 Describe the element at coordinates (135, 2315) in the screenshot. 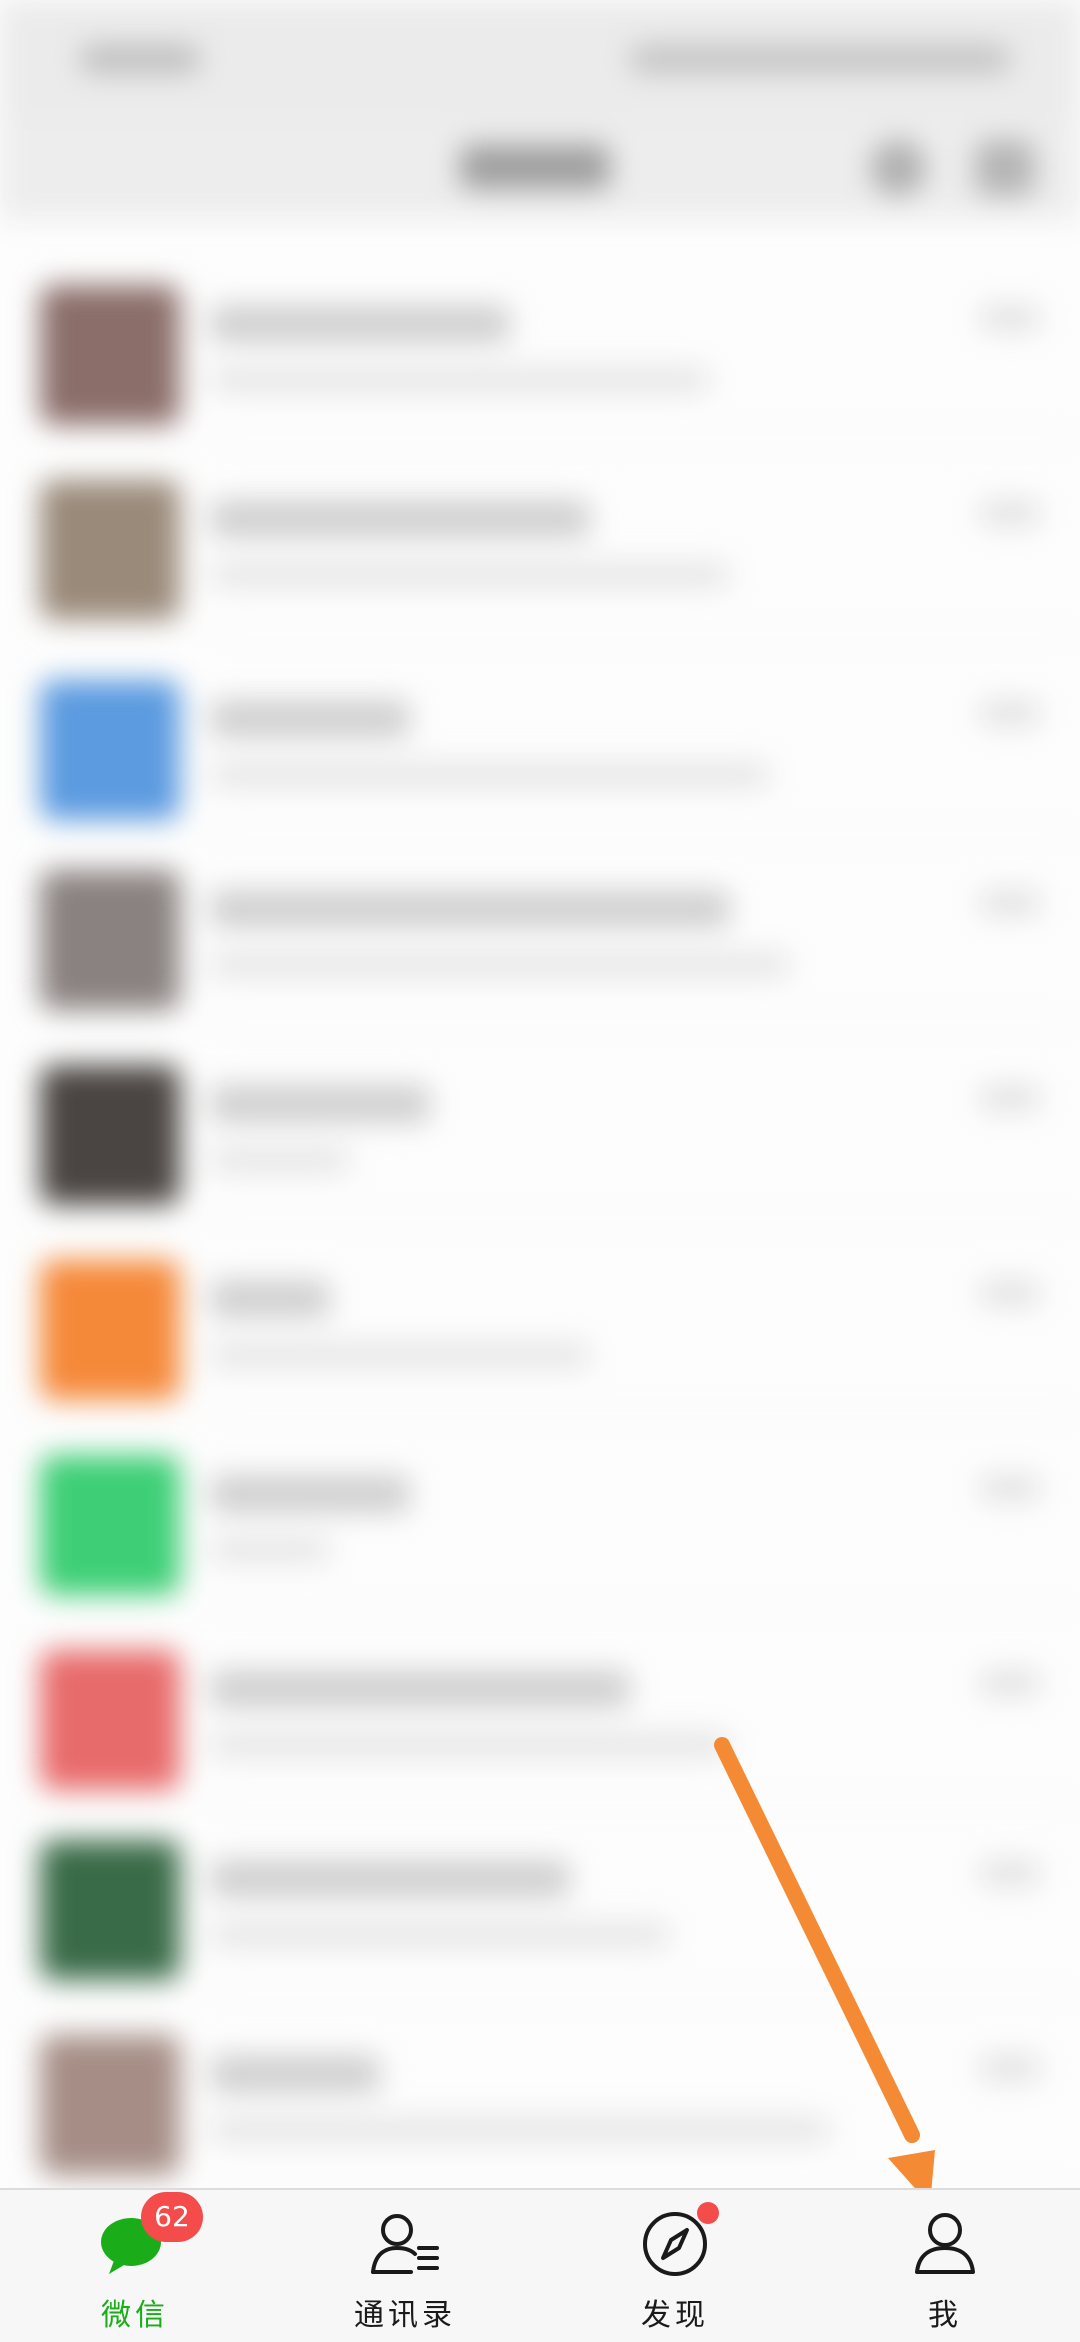

I see `tab-chats-label: 微信` at that location.